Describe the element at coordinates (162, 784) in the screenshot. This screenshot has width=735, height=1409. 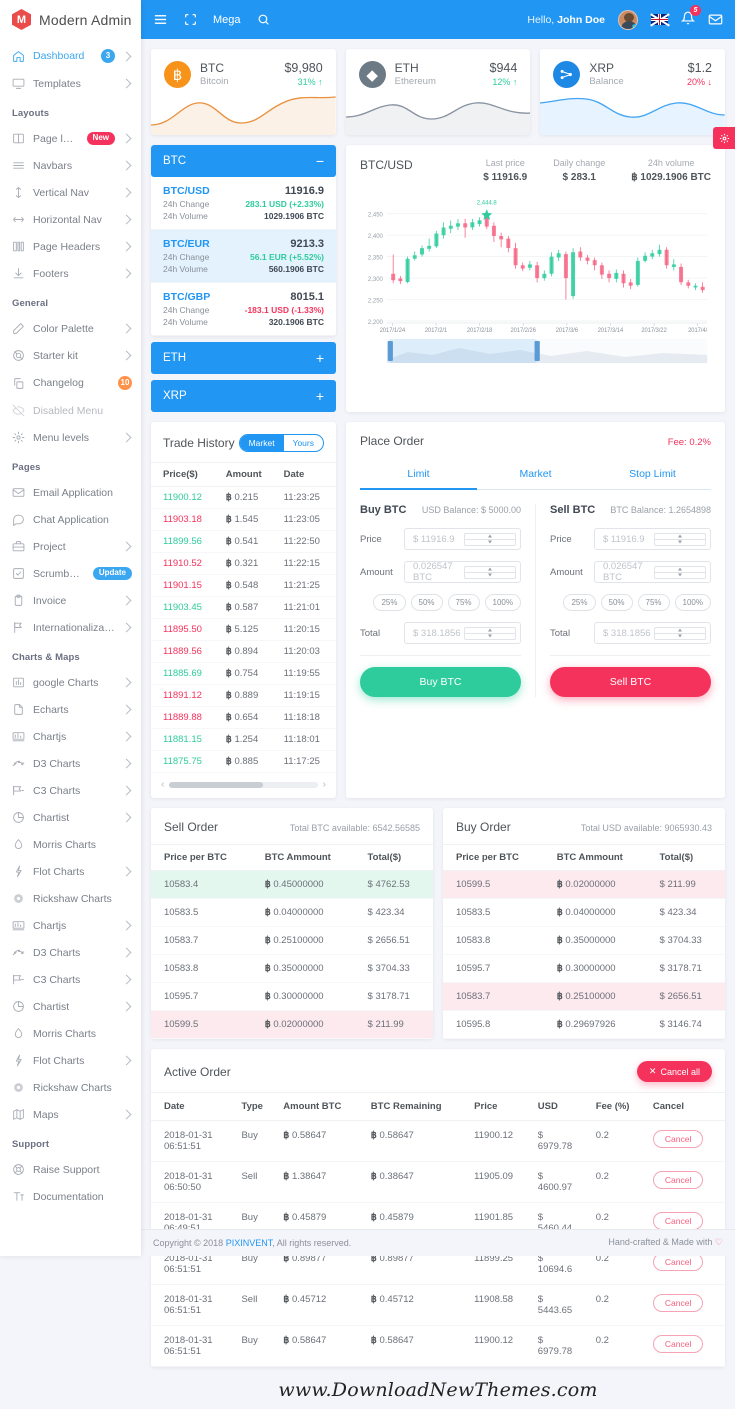
I see `scroll-left-icon: ‹` at that location.